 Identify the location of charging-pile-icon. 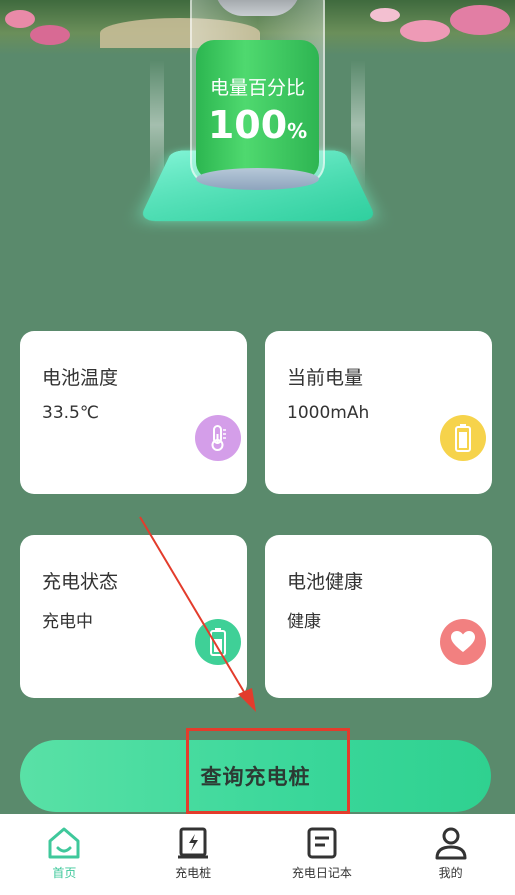
(193, 843).